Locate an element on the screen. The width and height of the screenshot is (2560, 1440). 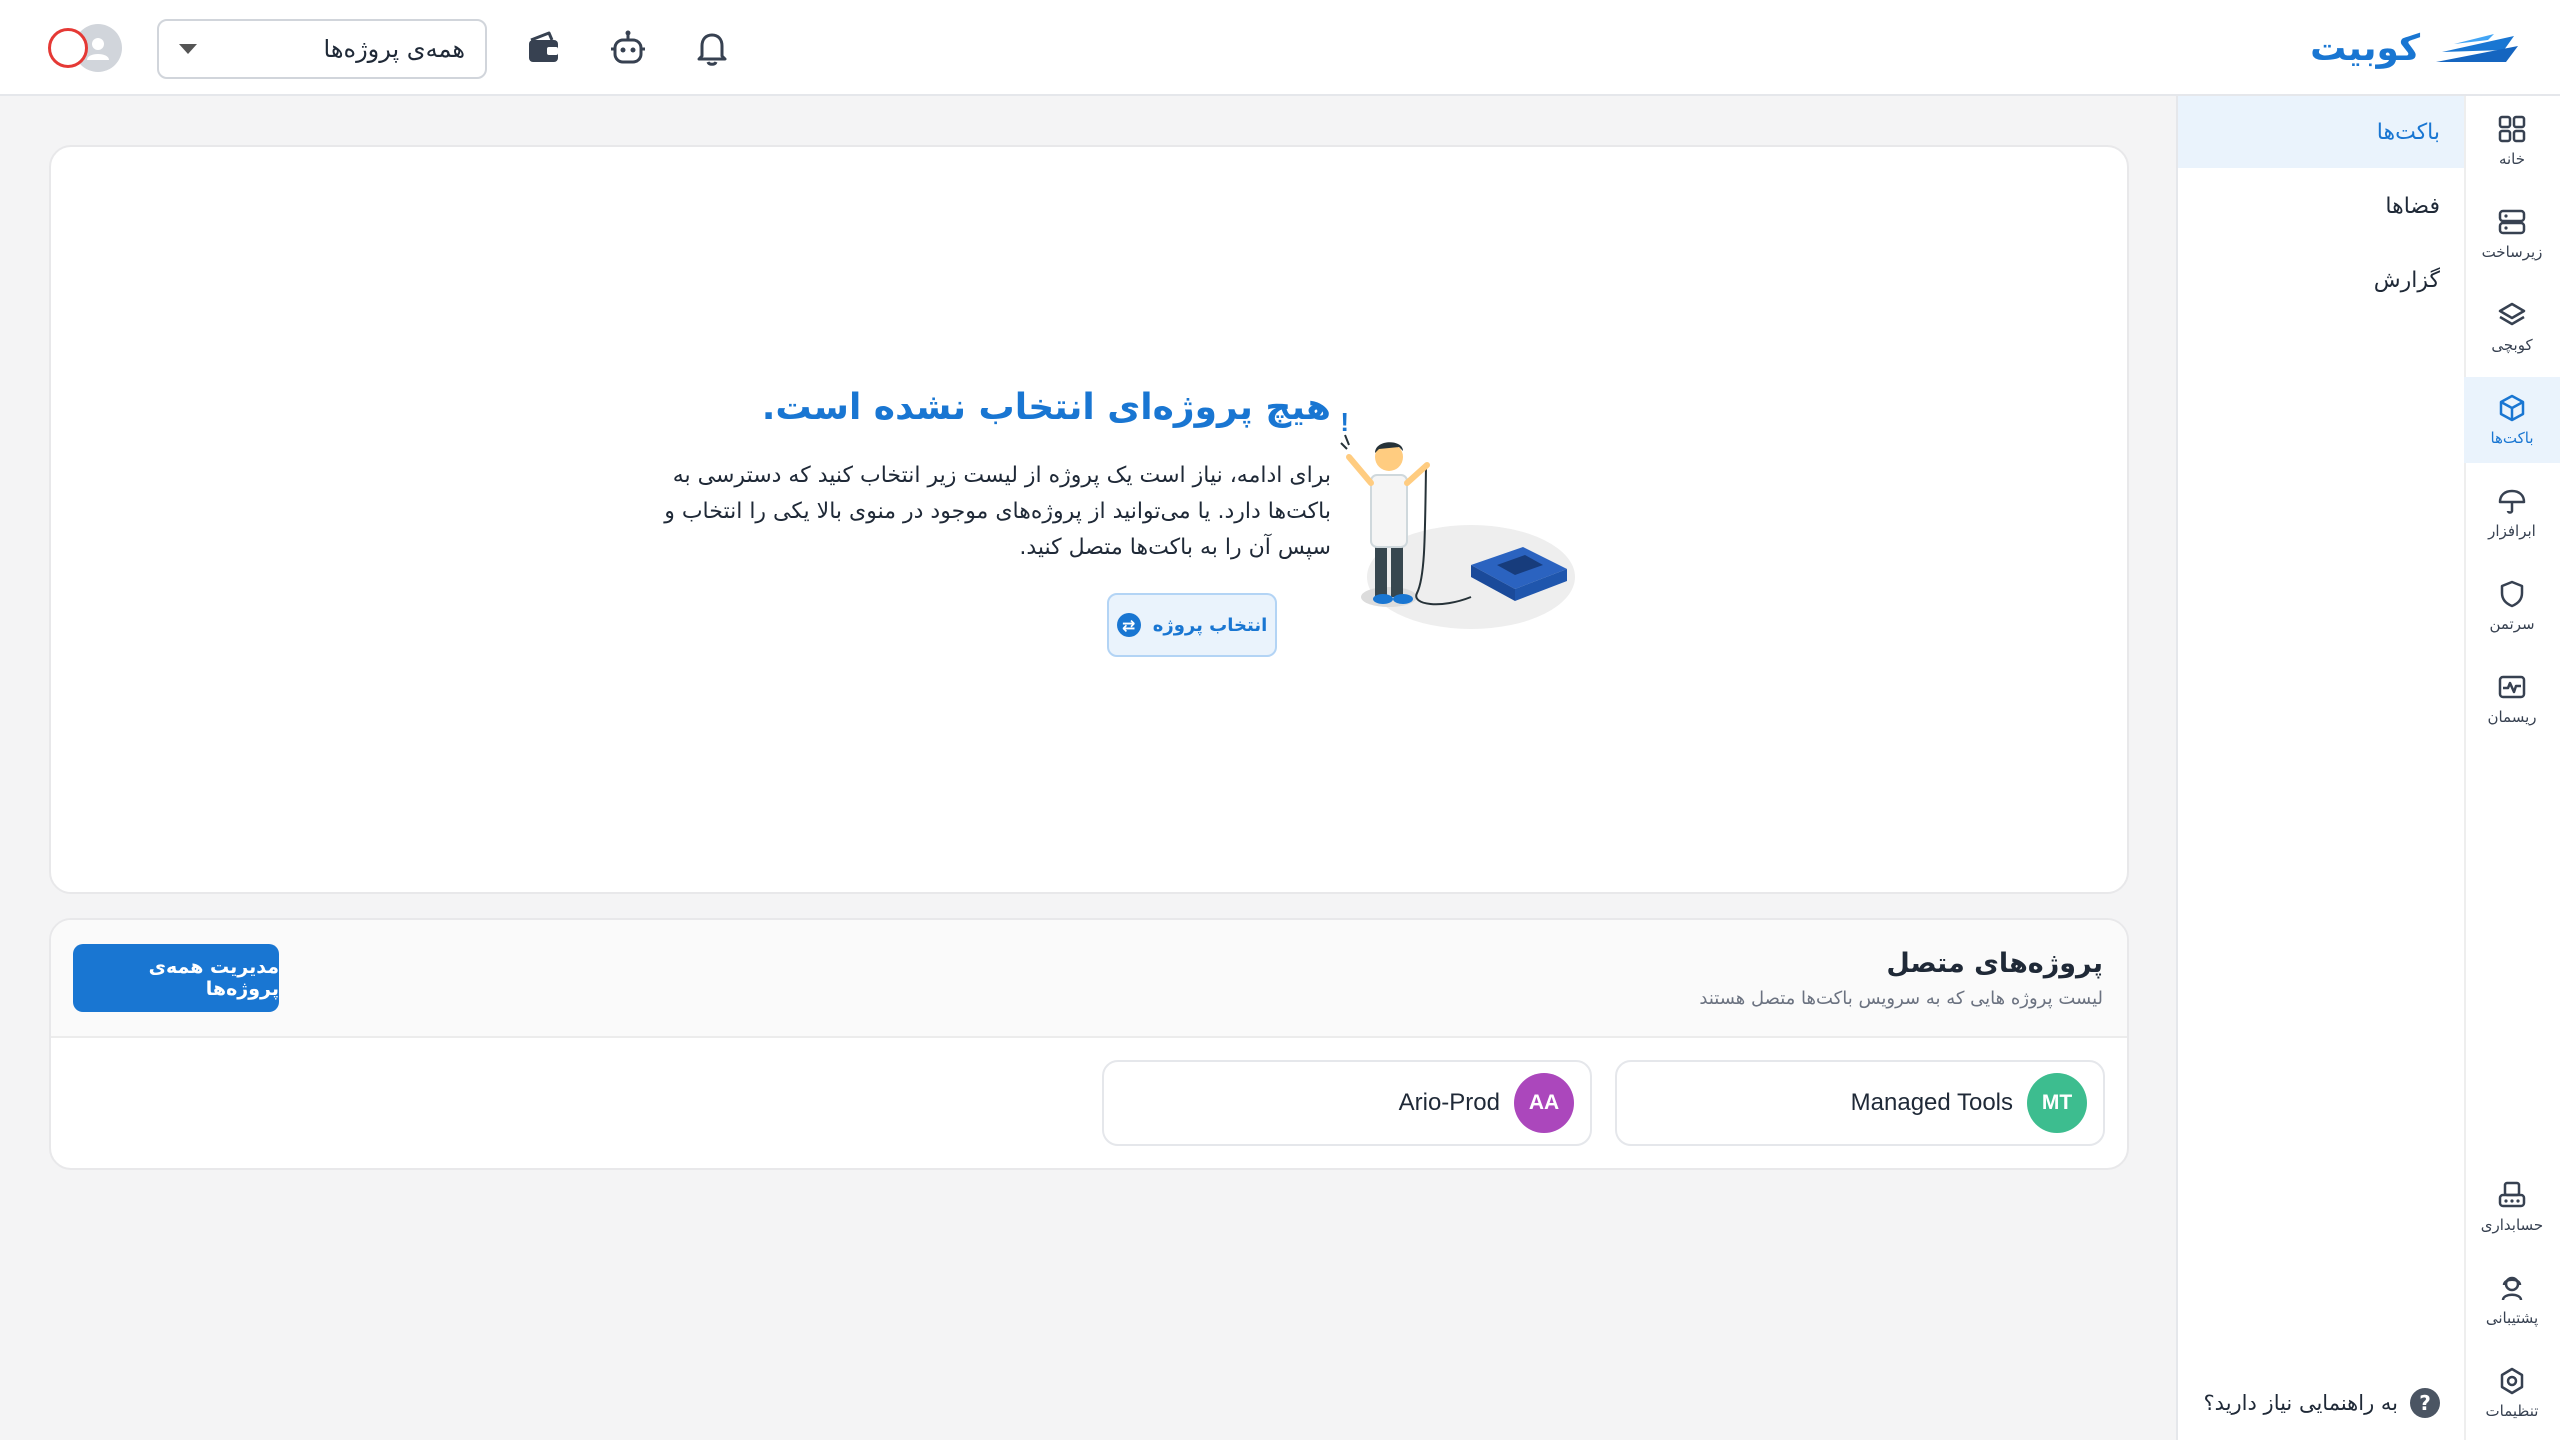
logo-ship-icon is located at coordinates (2477, 48).